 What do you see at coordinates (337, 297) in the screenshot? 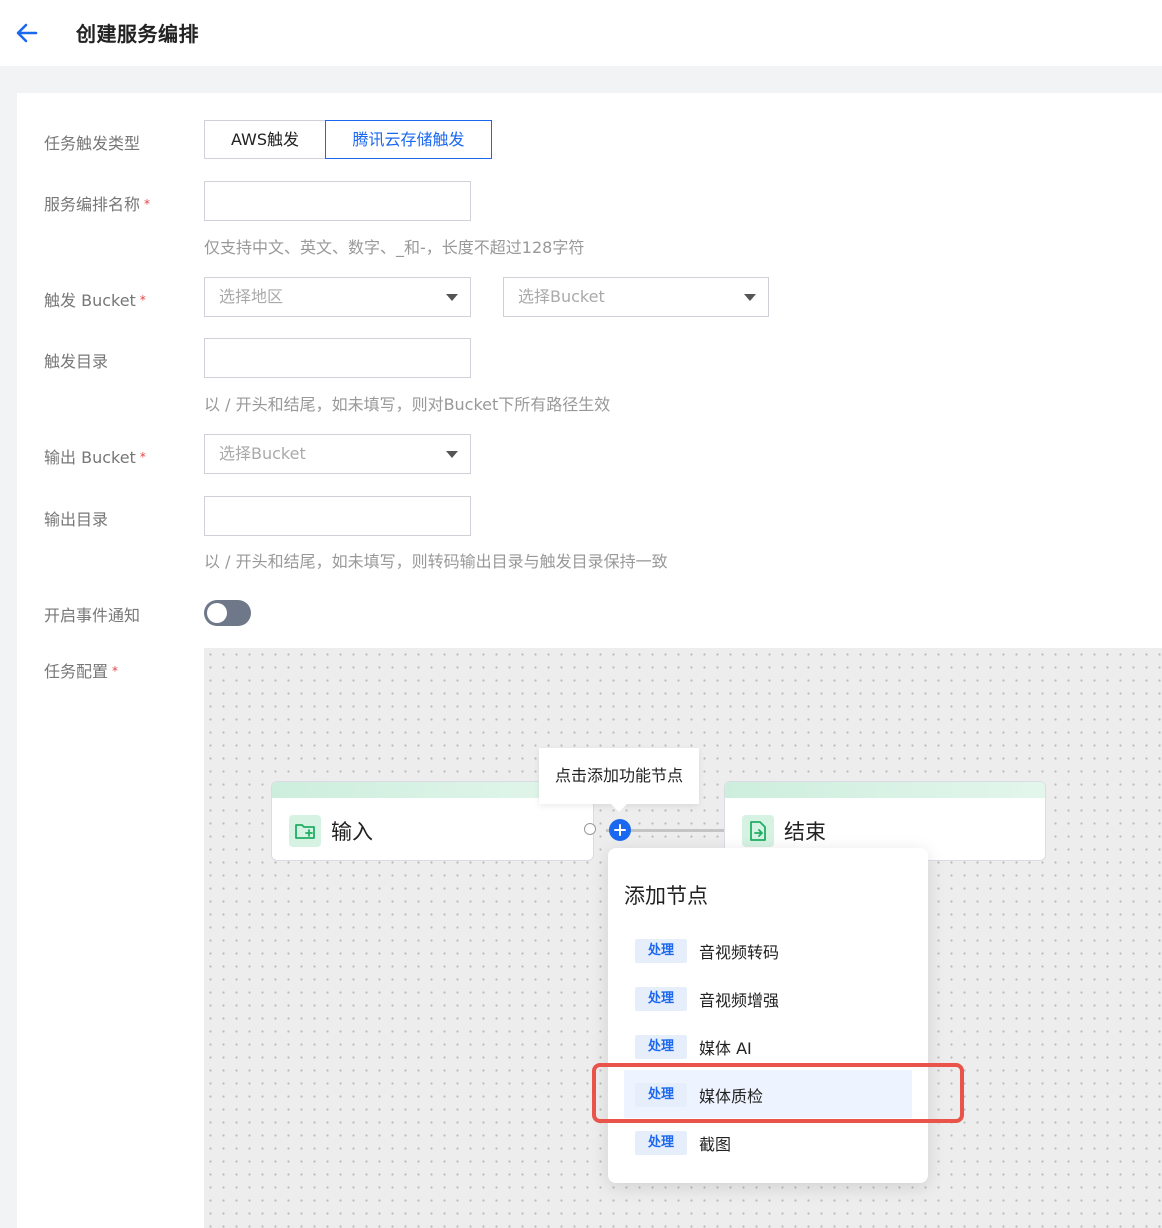
I see `region-select: 选择地区` at bounding box center [337, 297].